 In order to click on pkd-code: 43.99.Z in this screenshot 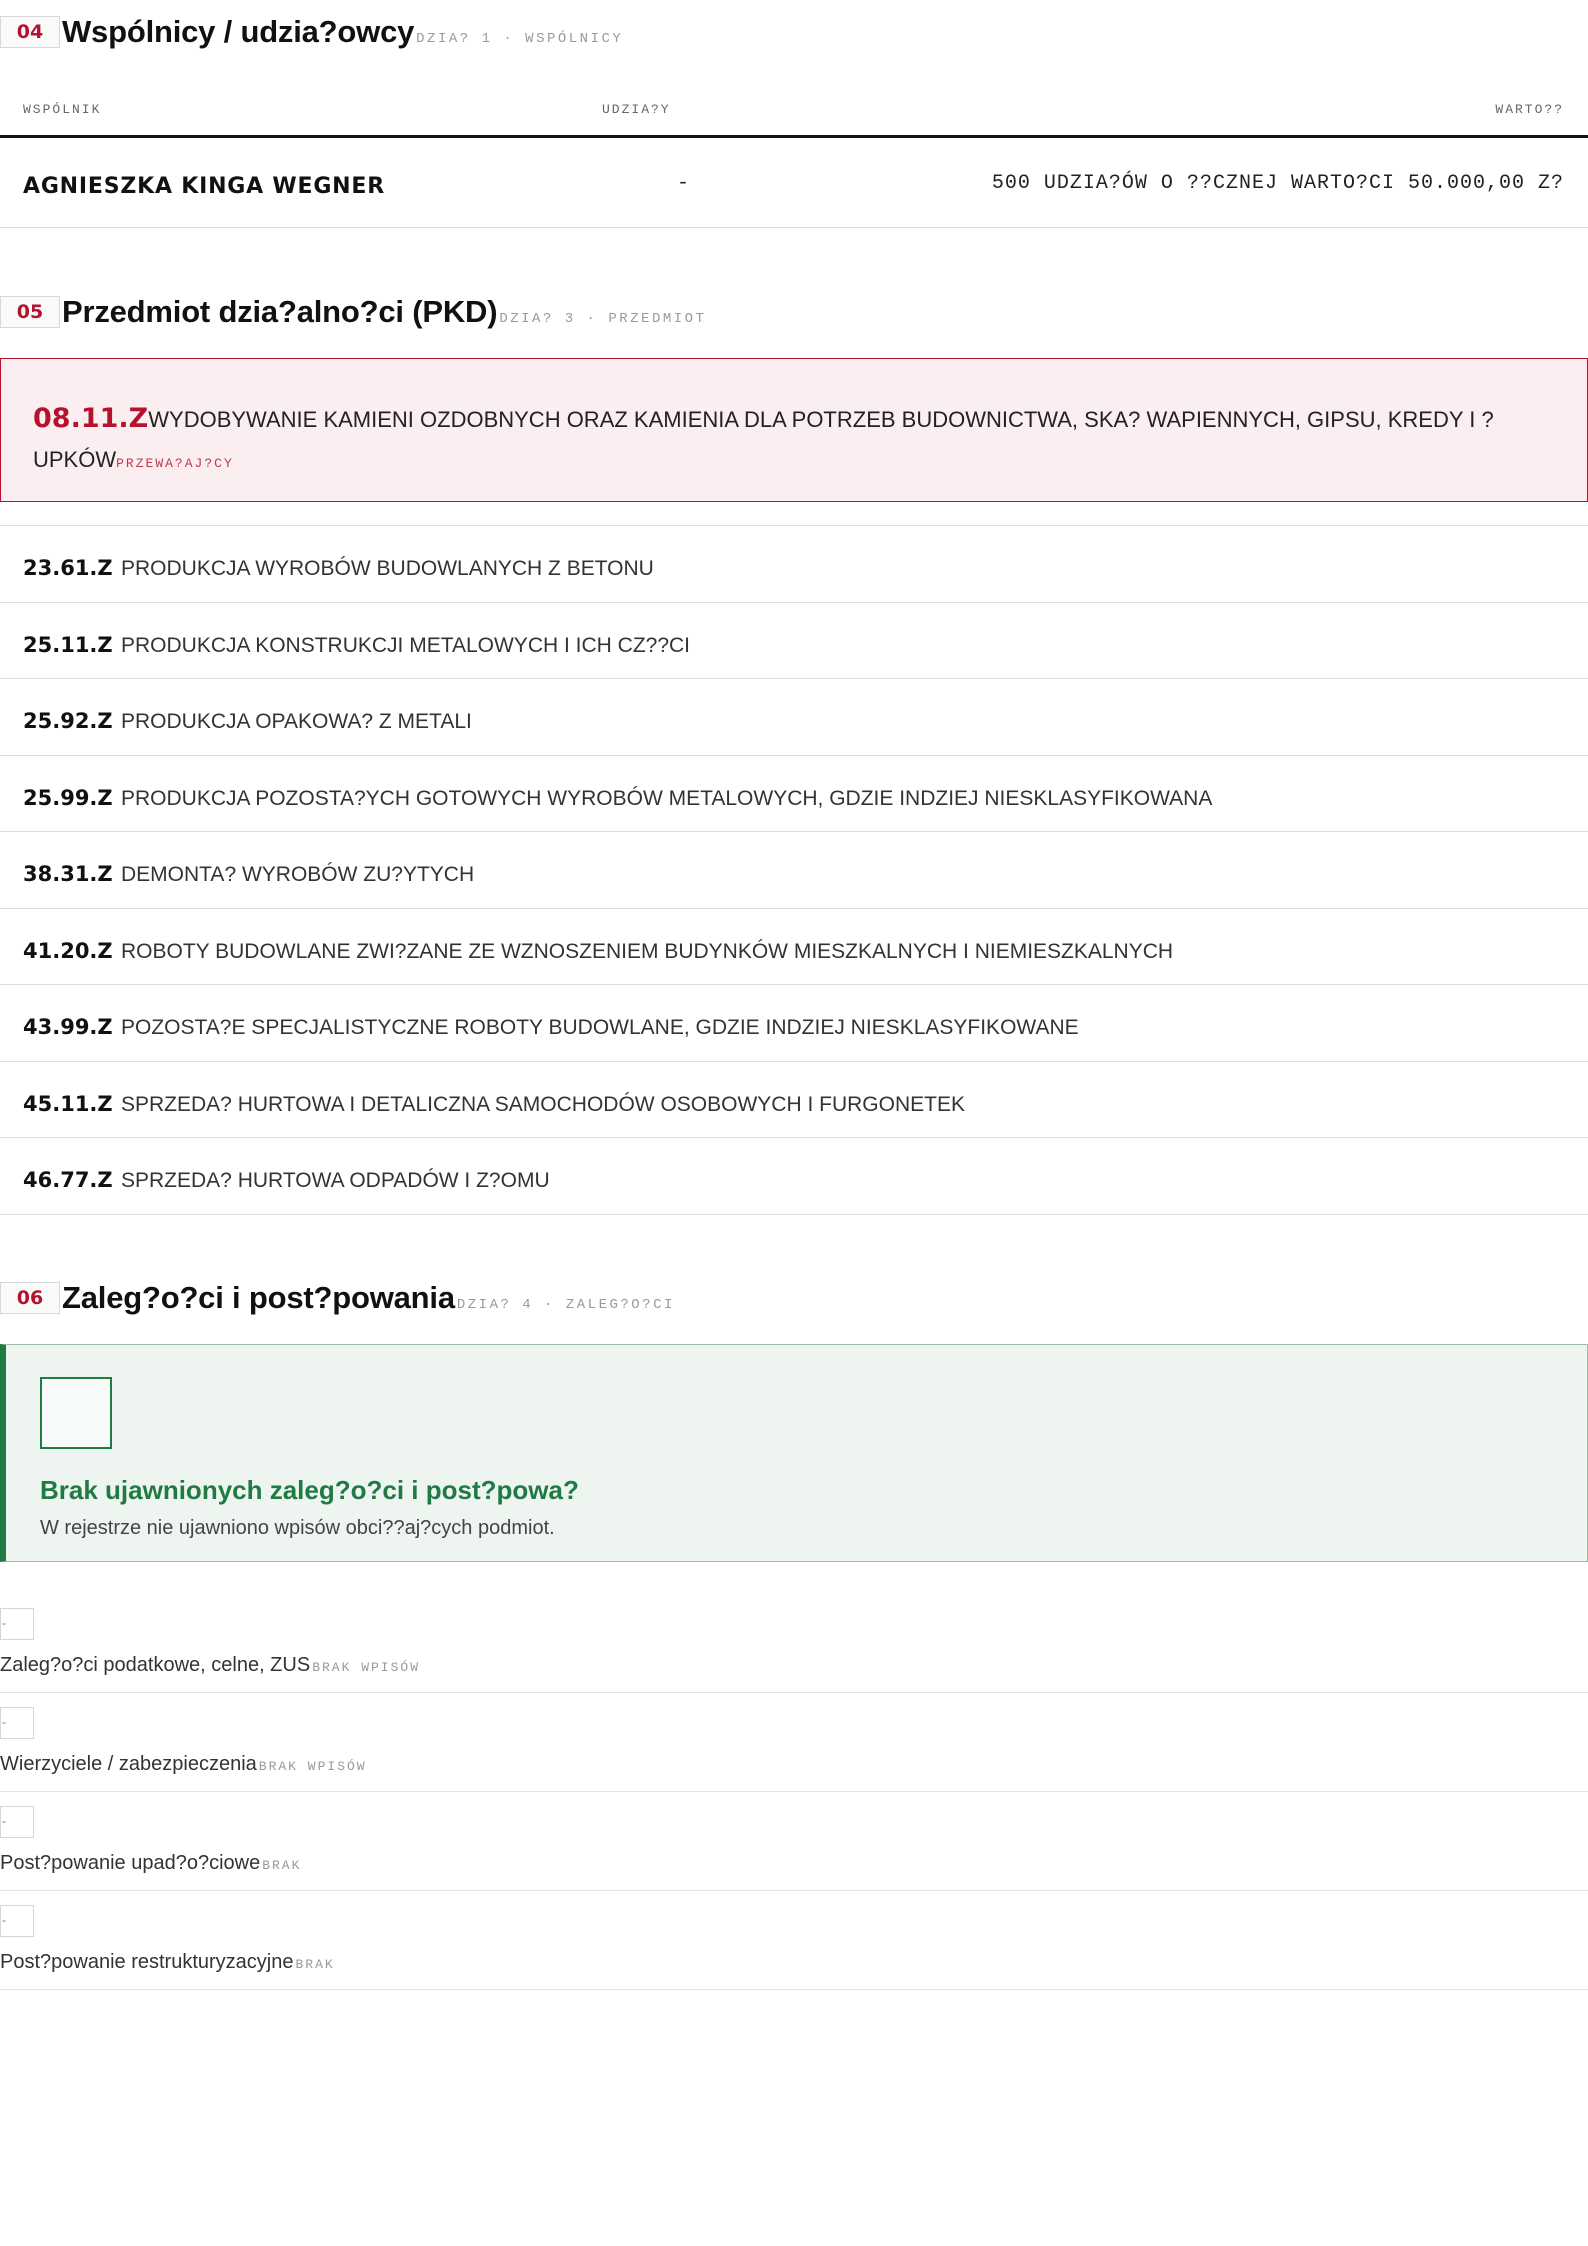, I will do `click(68, 1027)`.